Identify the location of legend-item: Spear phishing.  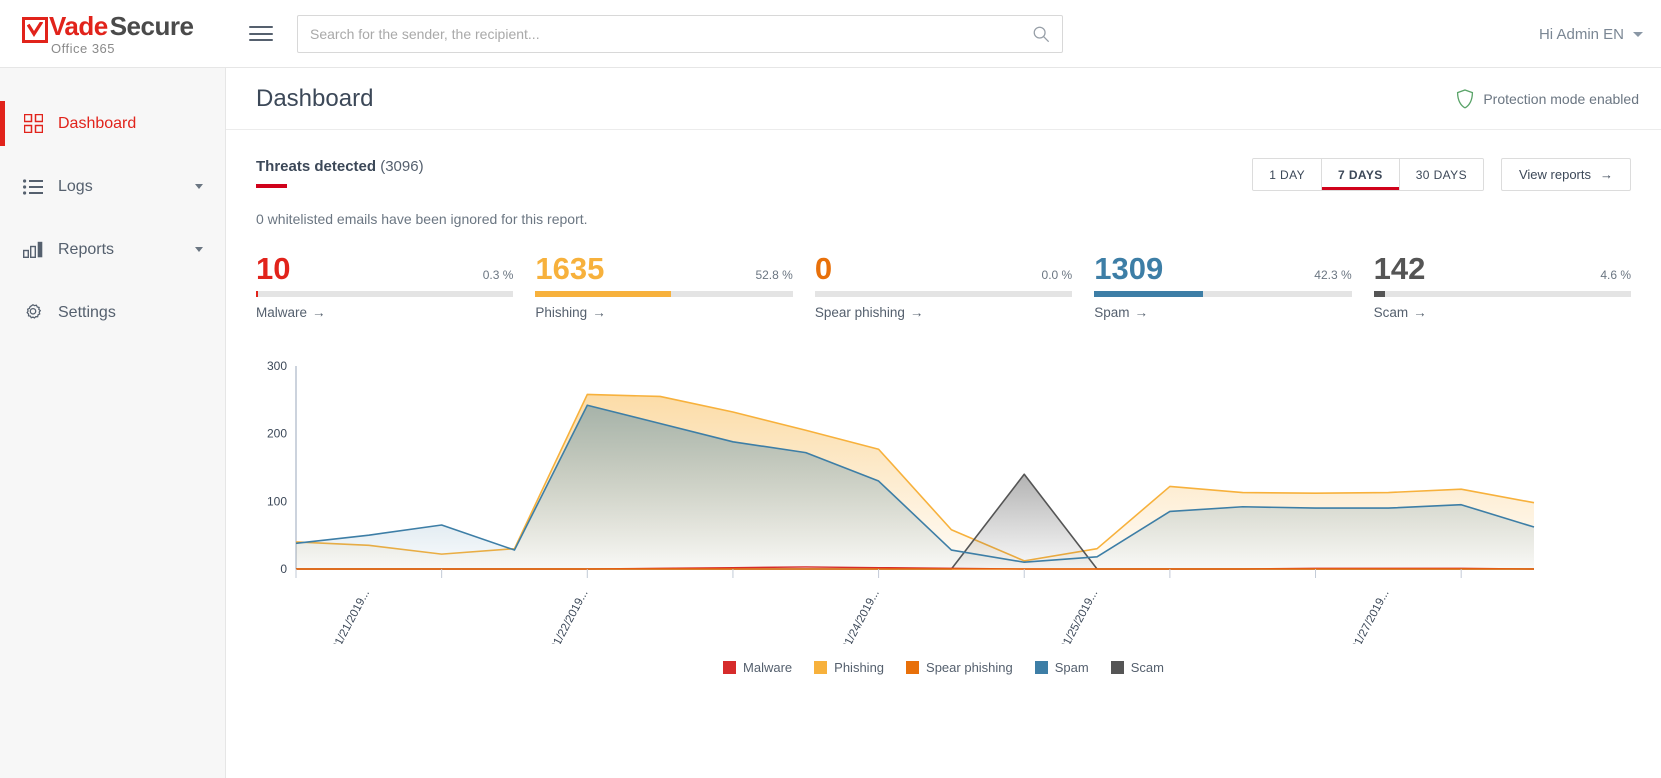
(959, 667).